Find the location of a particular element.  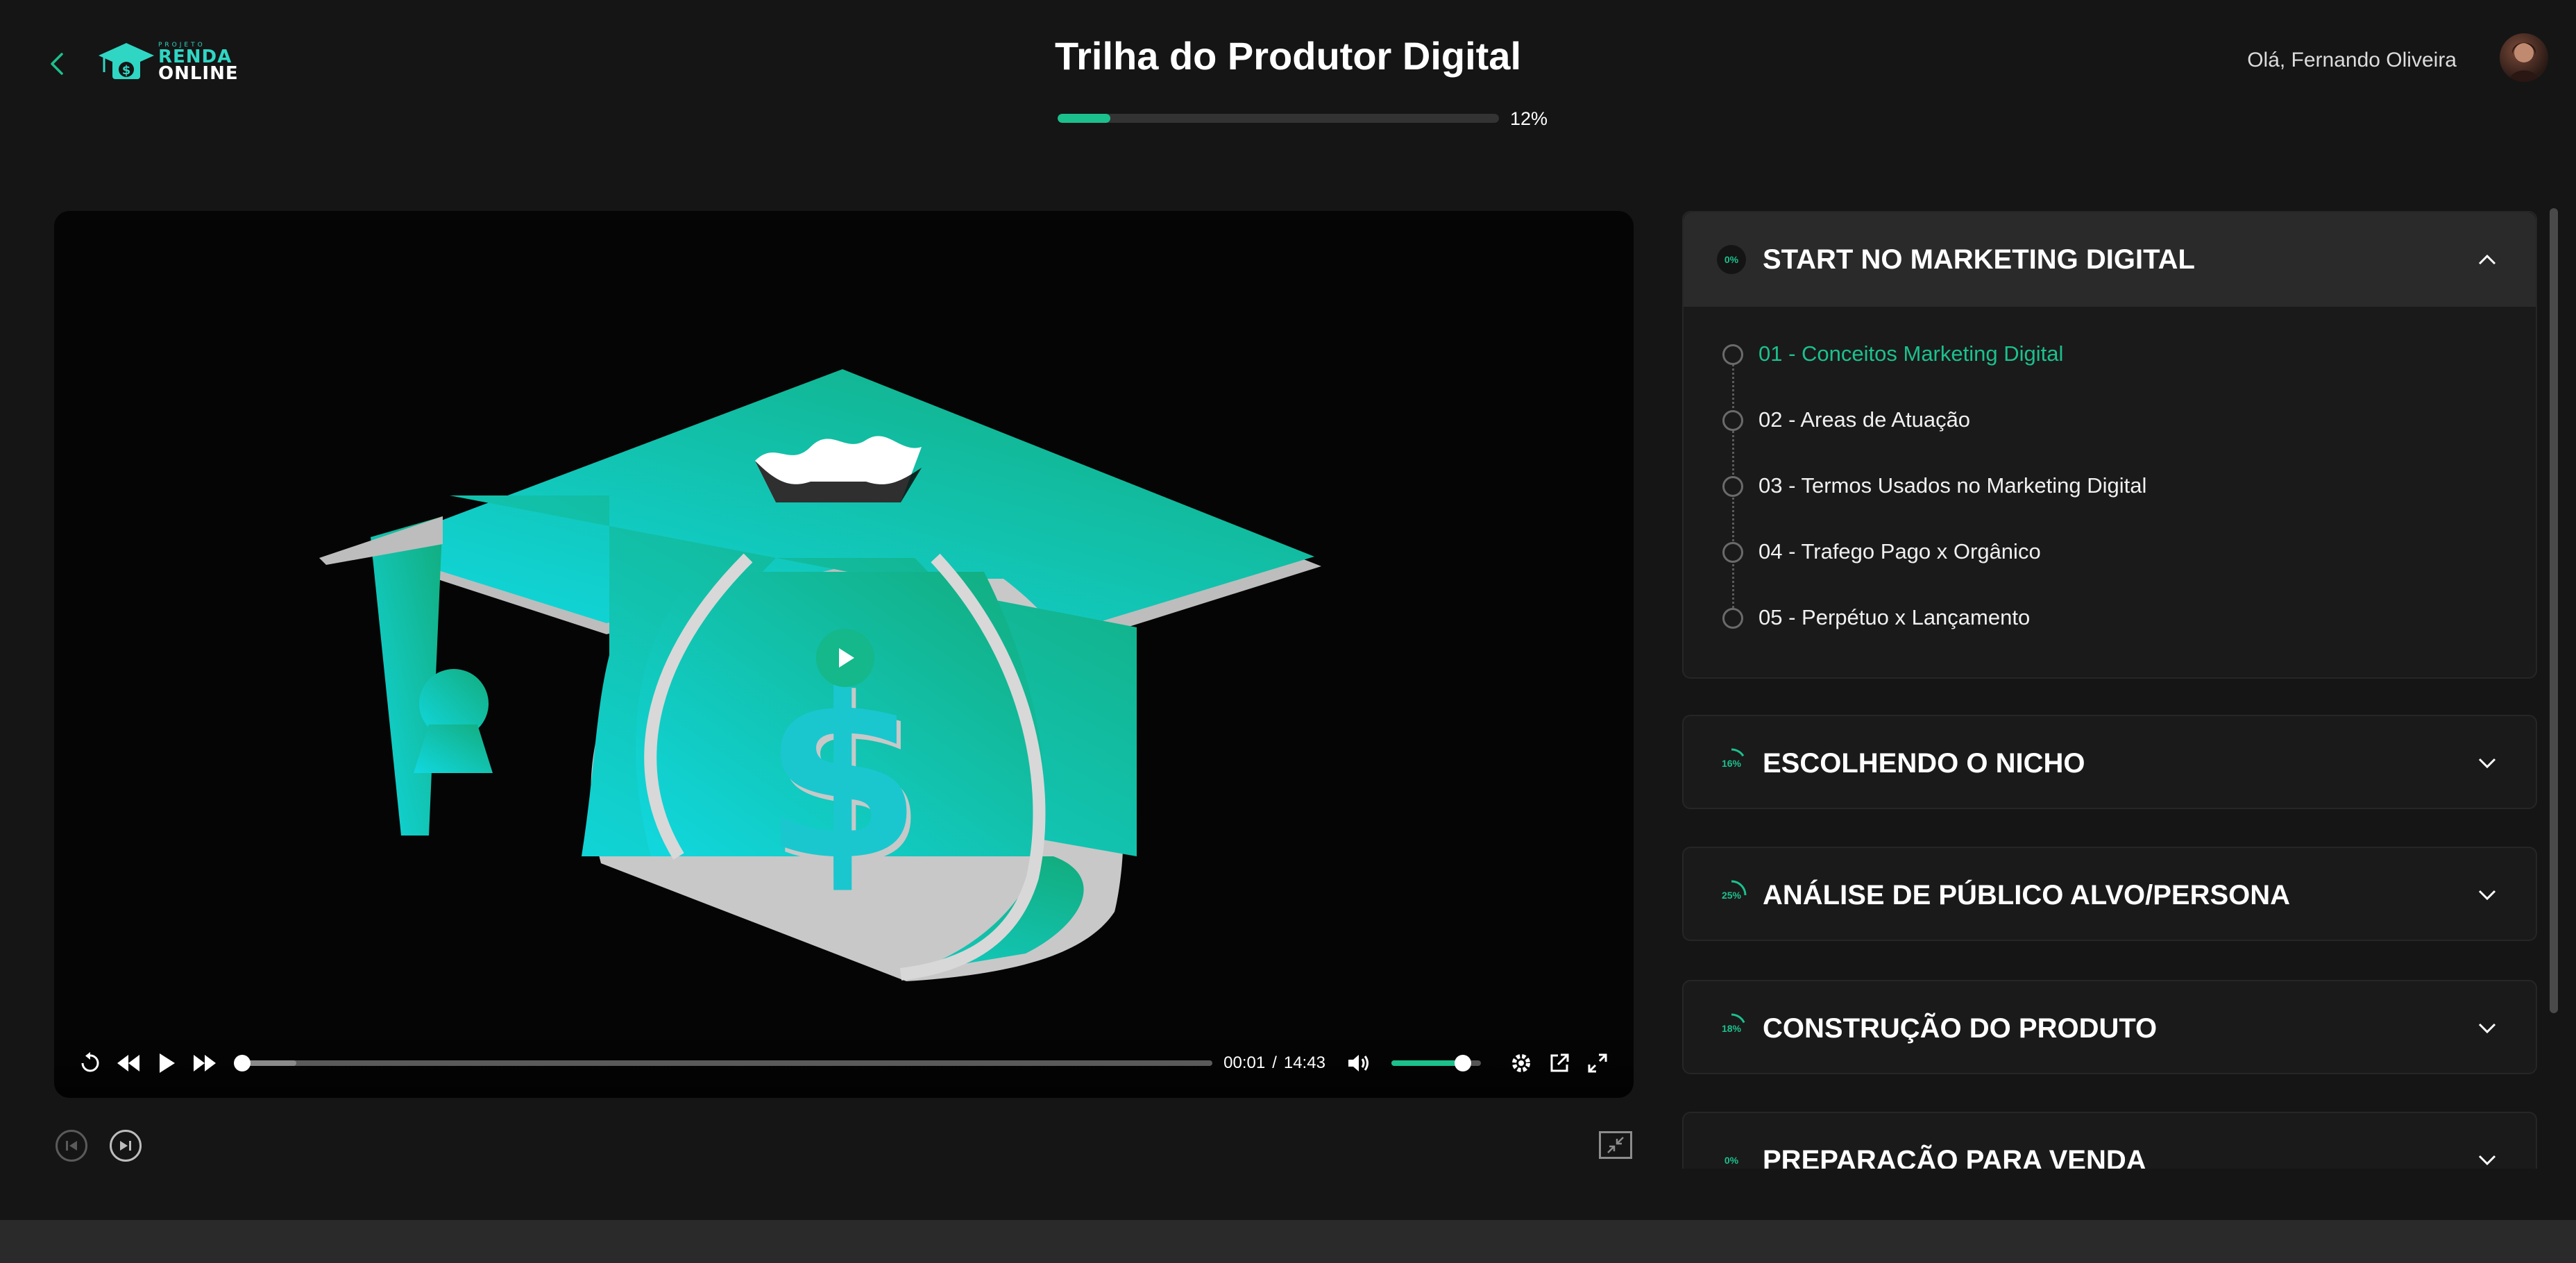

module-title: ANÁLISE DE PÚBLICO ALVO/PERSONA is located at coordinates (2027, 894).